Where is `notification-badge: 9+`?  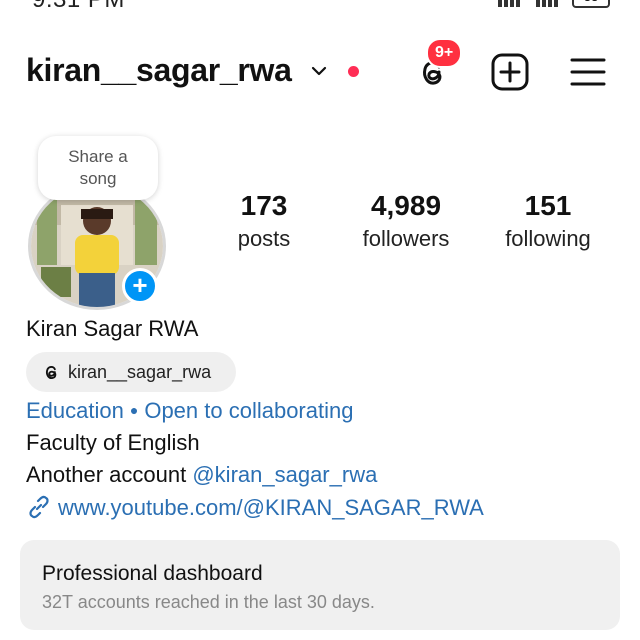 notification-badge: 9+ is located at coordinates (444, 53).